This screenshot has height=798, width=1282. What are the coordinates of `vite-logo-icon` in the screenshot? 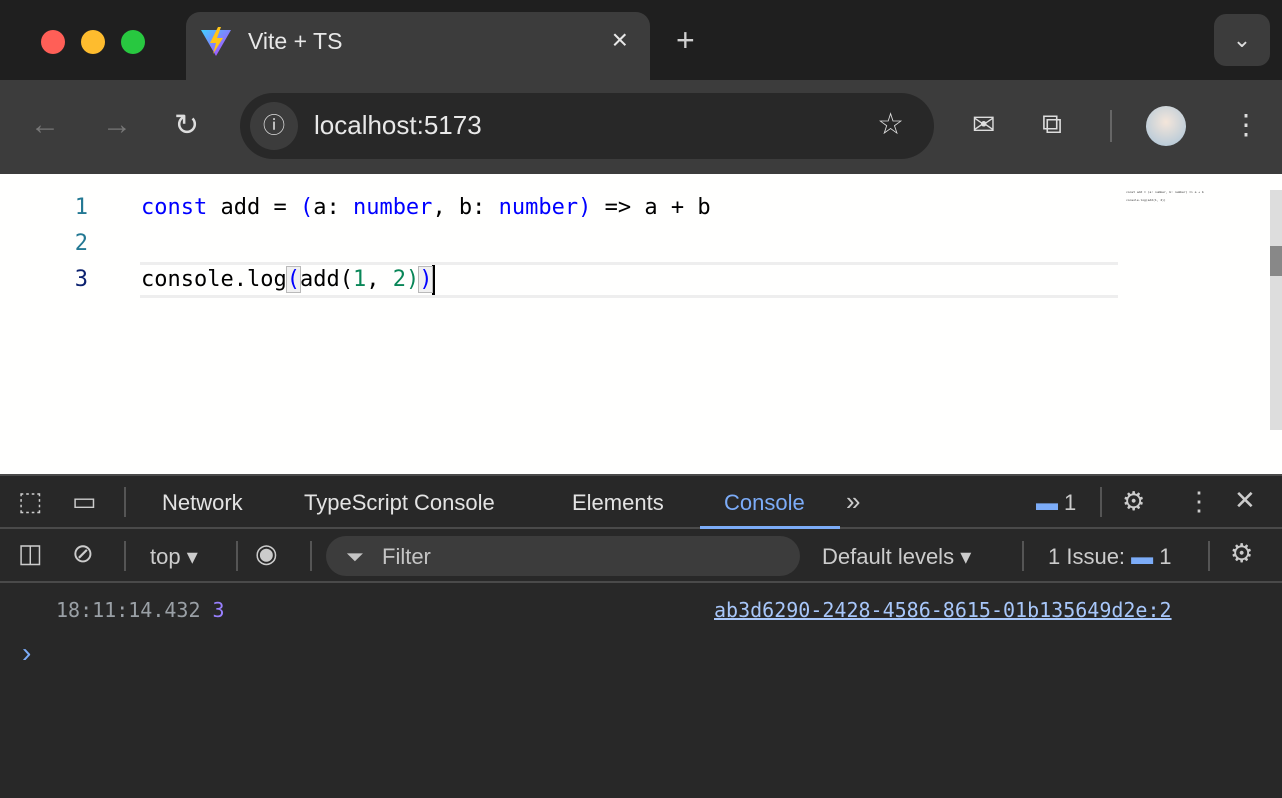 It's located at (216, 41).